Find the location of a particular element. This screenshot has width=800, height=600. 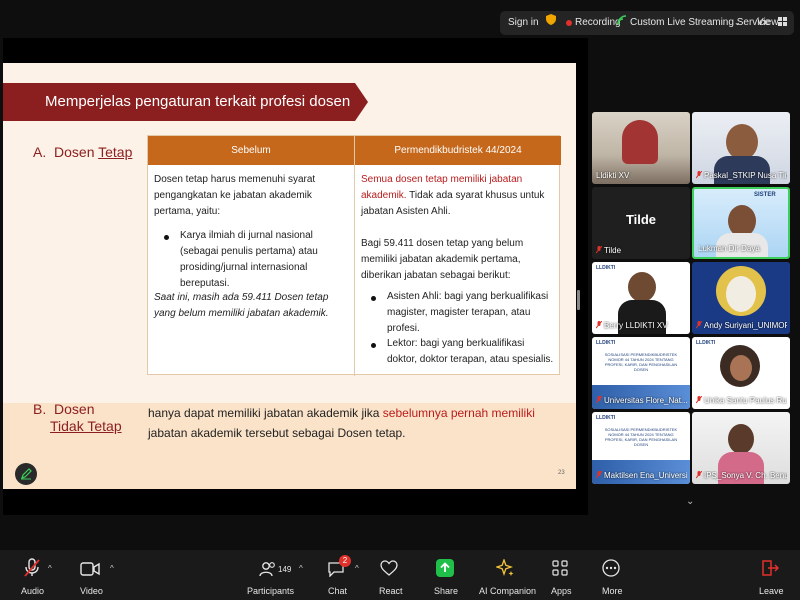

section-a-letter: A. is located at coordinates (40, 152).